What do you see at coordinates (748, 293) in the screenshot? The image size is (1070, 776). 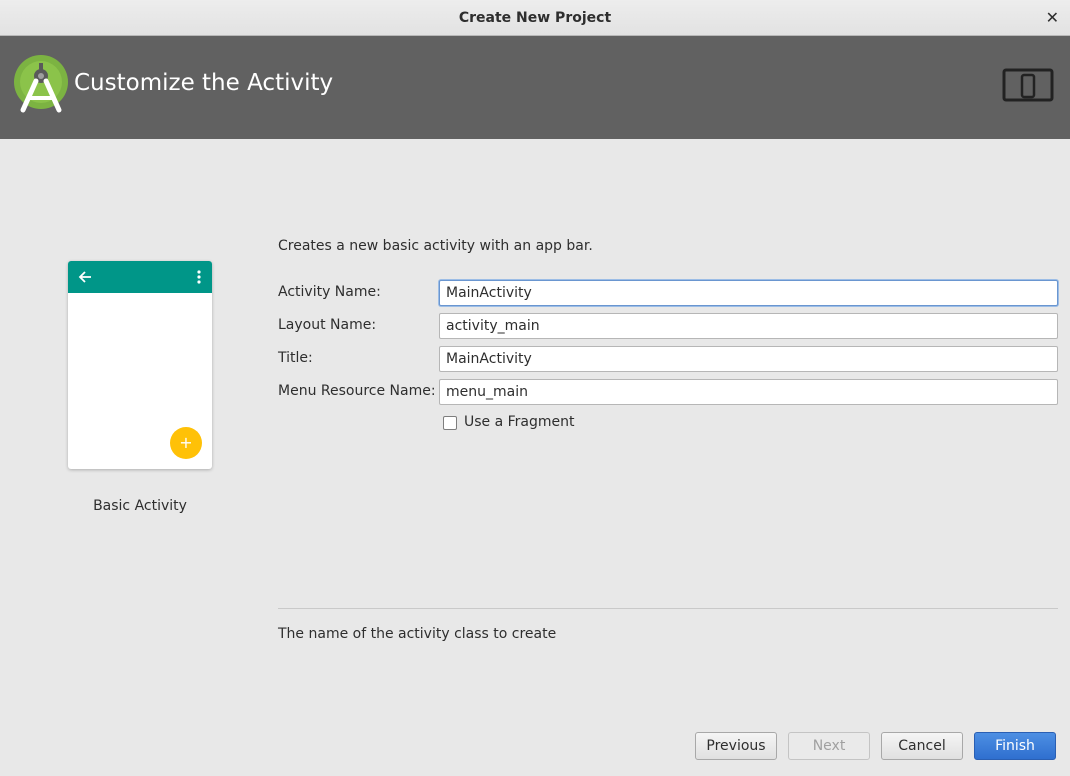 I see `activity-name-field` at bounding box center [748, 293].